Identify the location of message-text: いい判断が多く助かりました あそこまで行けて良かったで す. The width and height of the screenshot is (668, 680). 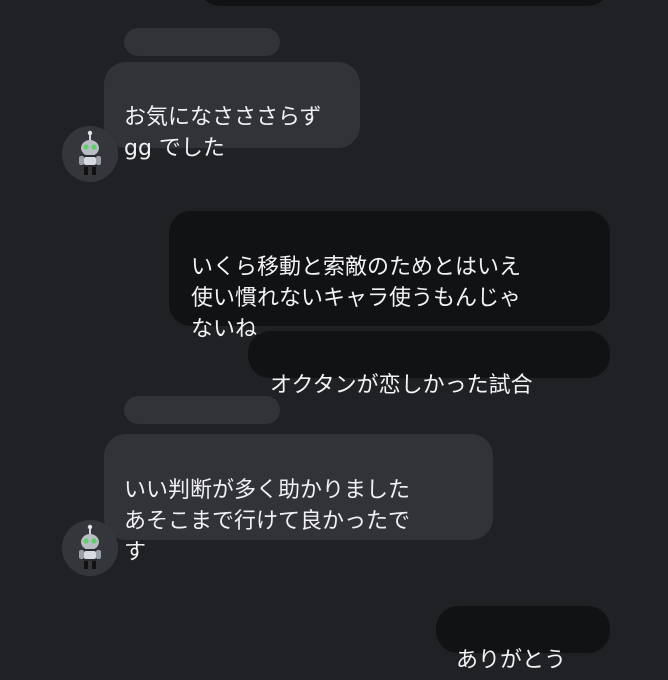
(267, 521).